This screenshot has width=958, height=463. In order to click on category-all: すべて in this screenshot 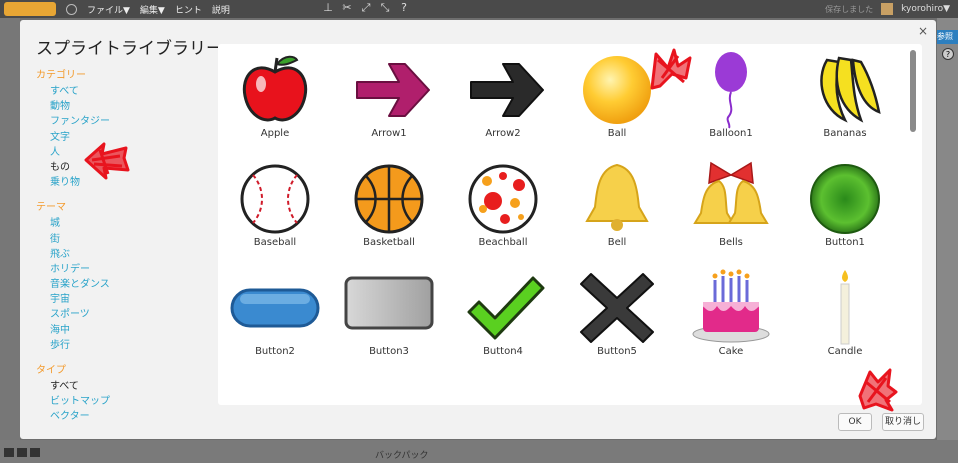, I will do `click(123, 91)`.